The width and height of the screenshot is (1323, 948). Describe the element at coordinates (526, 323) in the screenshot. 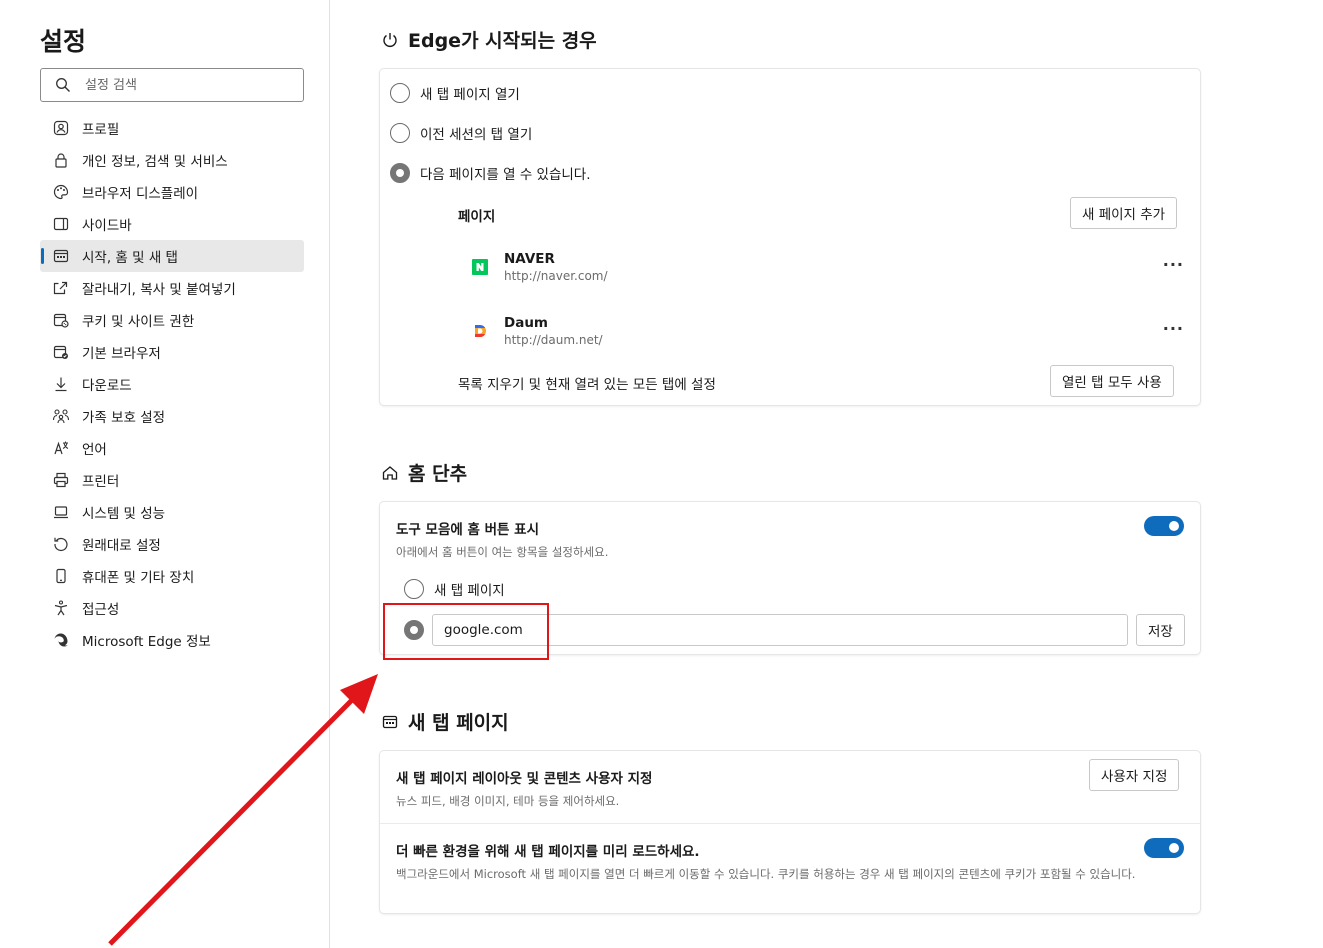

I see `page-name: Daum` at that location.